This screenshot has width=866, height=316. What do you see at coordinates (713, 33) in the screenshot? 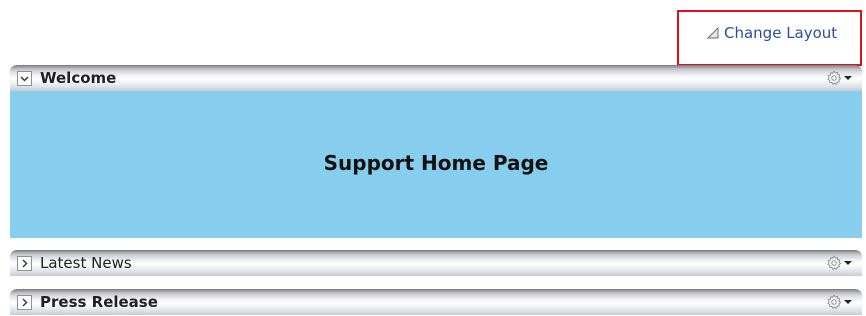
I see `triangle-icon` at bounding box center [713, 33].